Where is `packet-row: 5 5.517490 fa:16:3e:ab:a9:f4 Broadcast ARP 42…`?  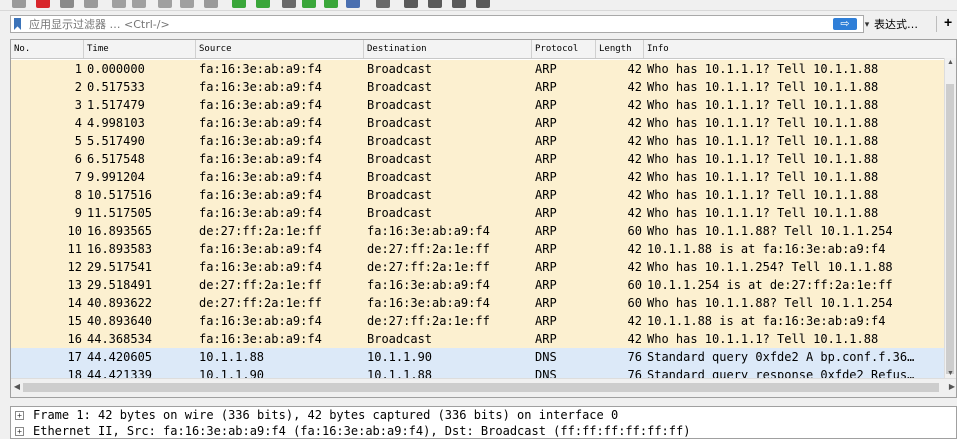
packet-row: 5 5.517490 fa:16:3e:ab:a9:f4 Broadcast ARP 42… is located at coordinates (478, 141).